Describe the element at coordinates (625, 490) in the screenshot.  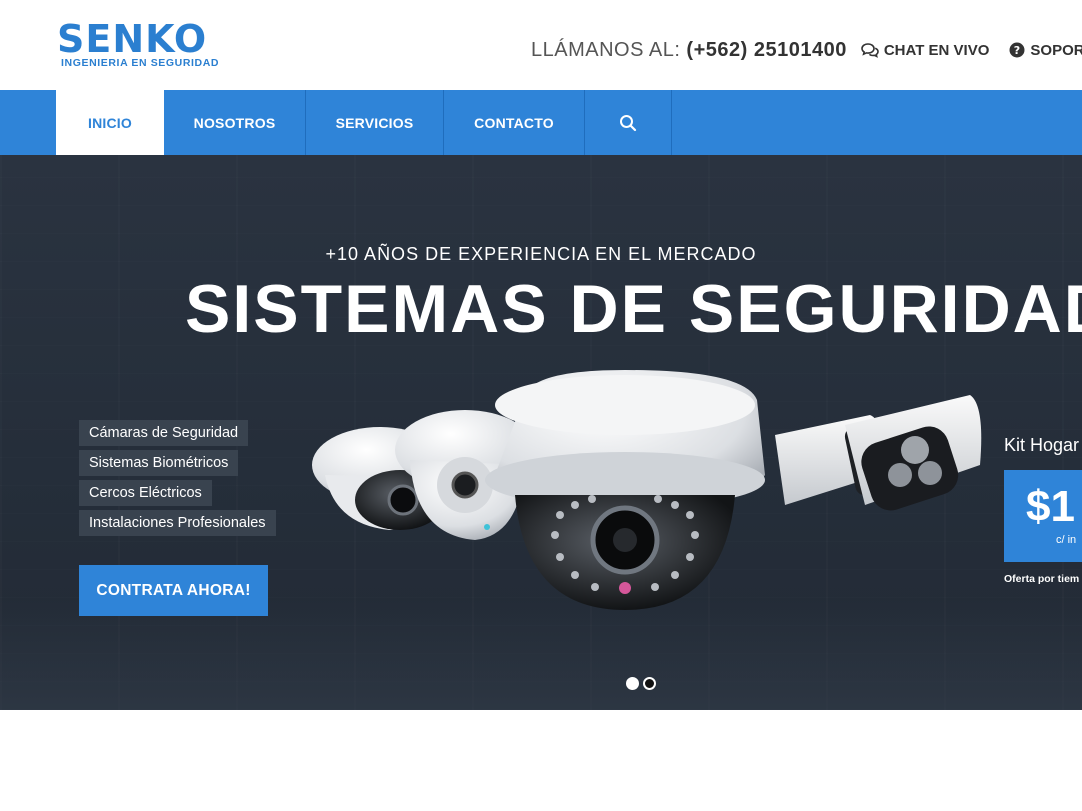
I see `dome-camera-center` at that location.